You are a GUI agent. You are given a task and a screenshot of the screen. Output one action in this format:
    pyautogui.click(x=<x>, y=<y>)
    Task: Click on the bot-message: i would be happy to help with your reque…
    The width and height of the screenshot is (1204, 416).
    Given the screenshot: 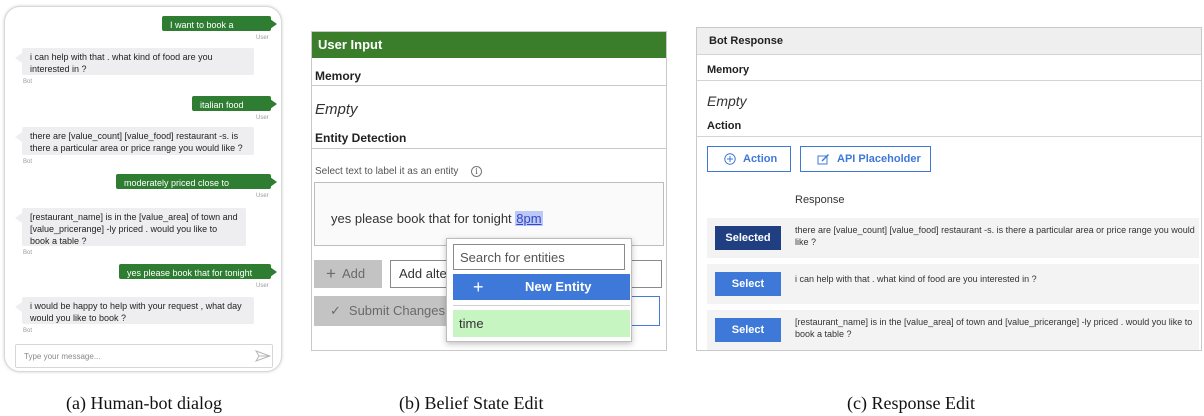 What is the action you would take?
    pyautogui.click(x=138, y=310)
    